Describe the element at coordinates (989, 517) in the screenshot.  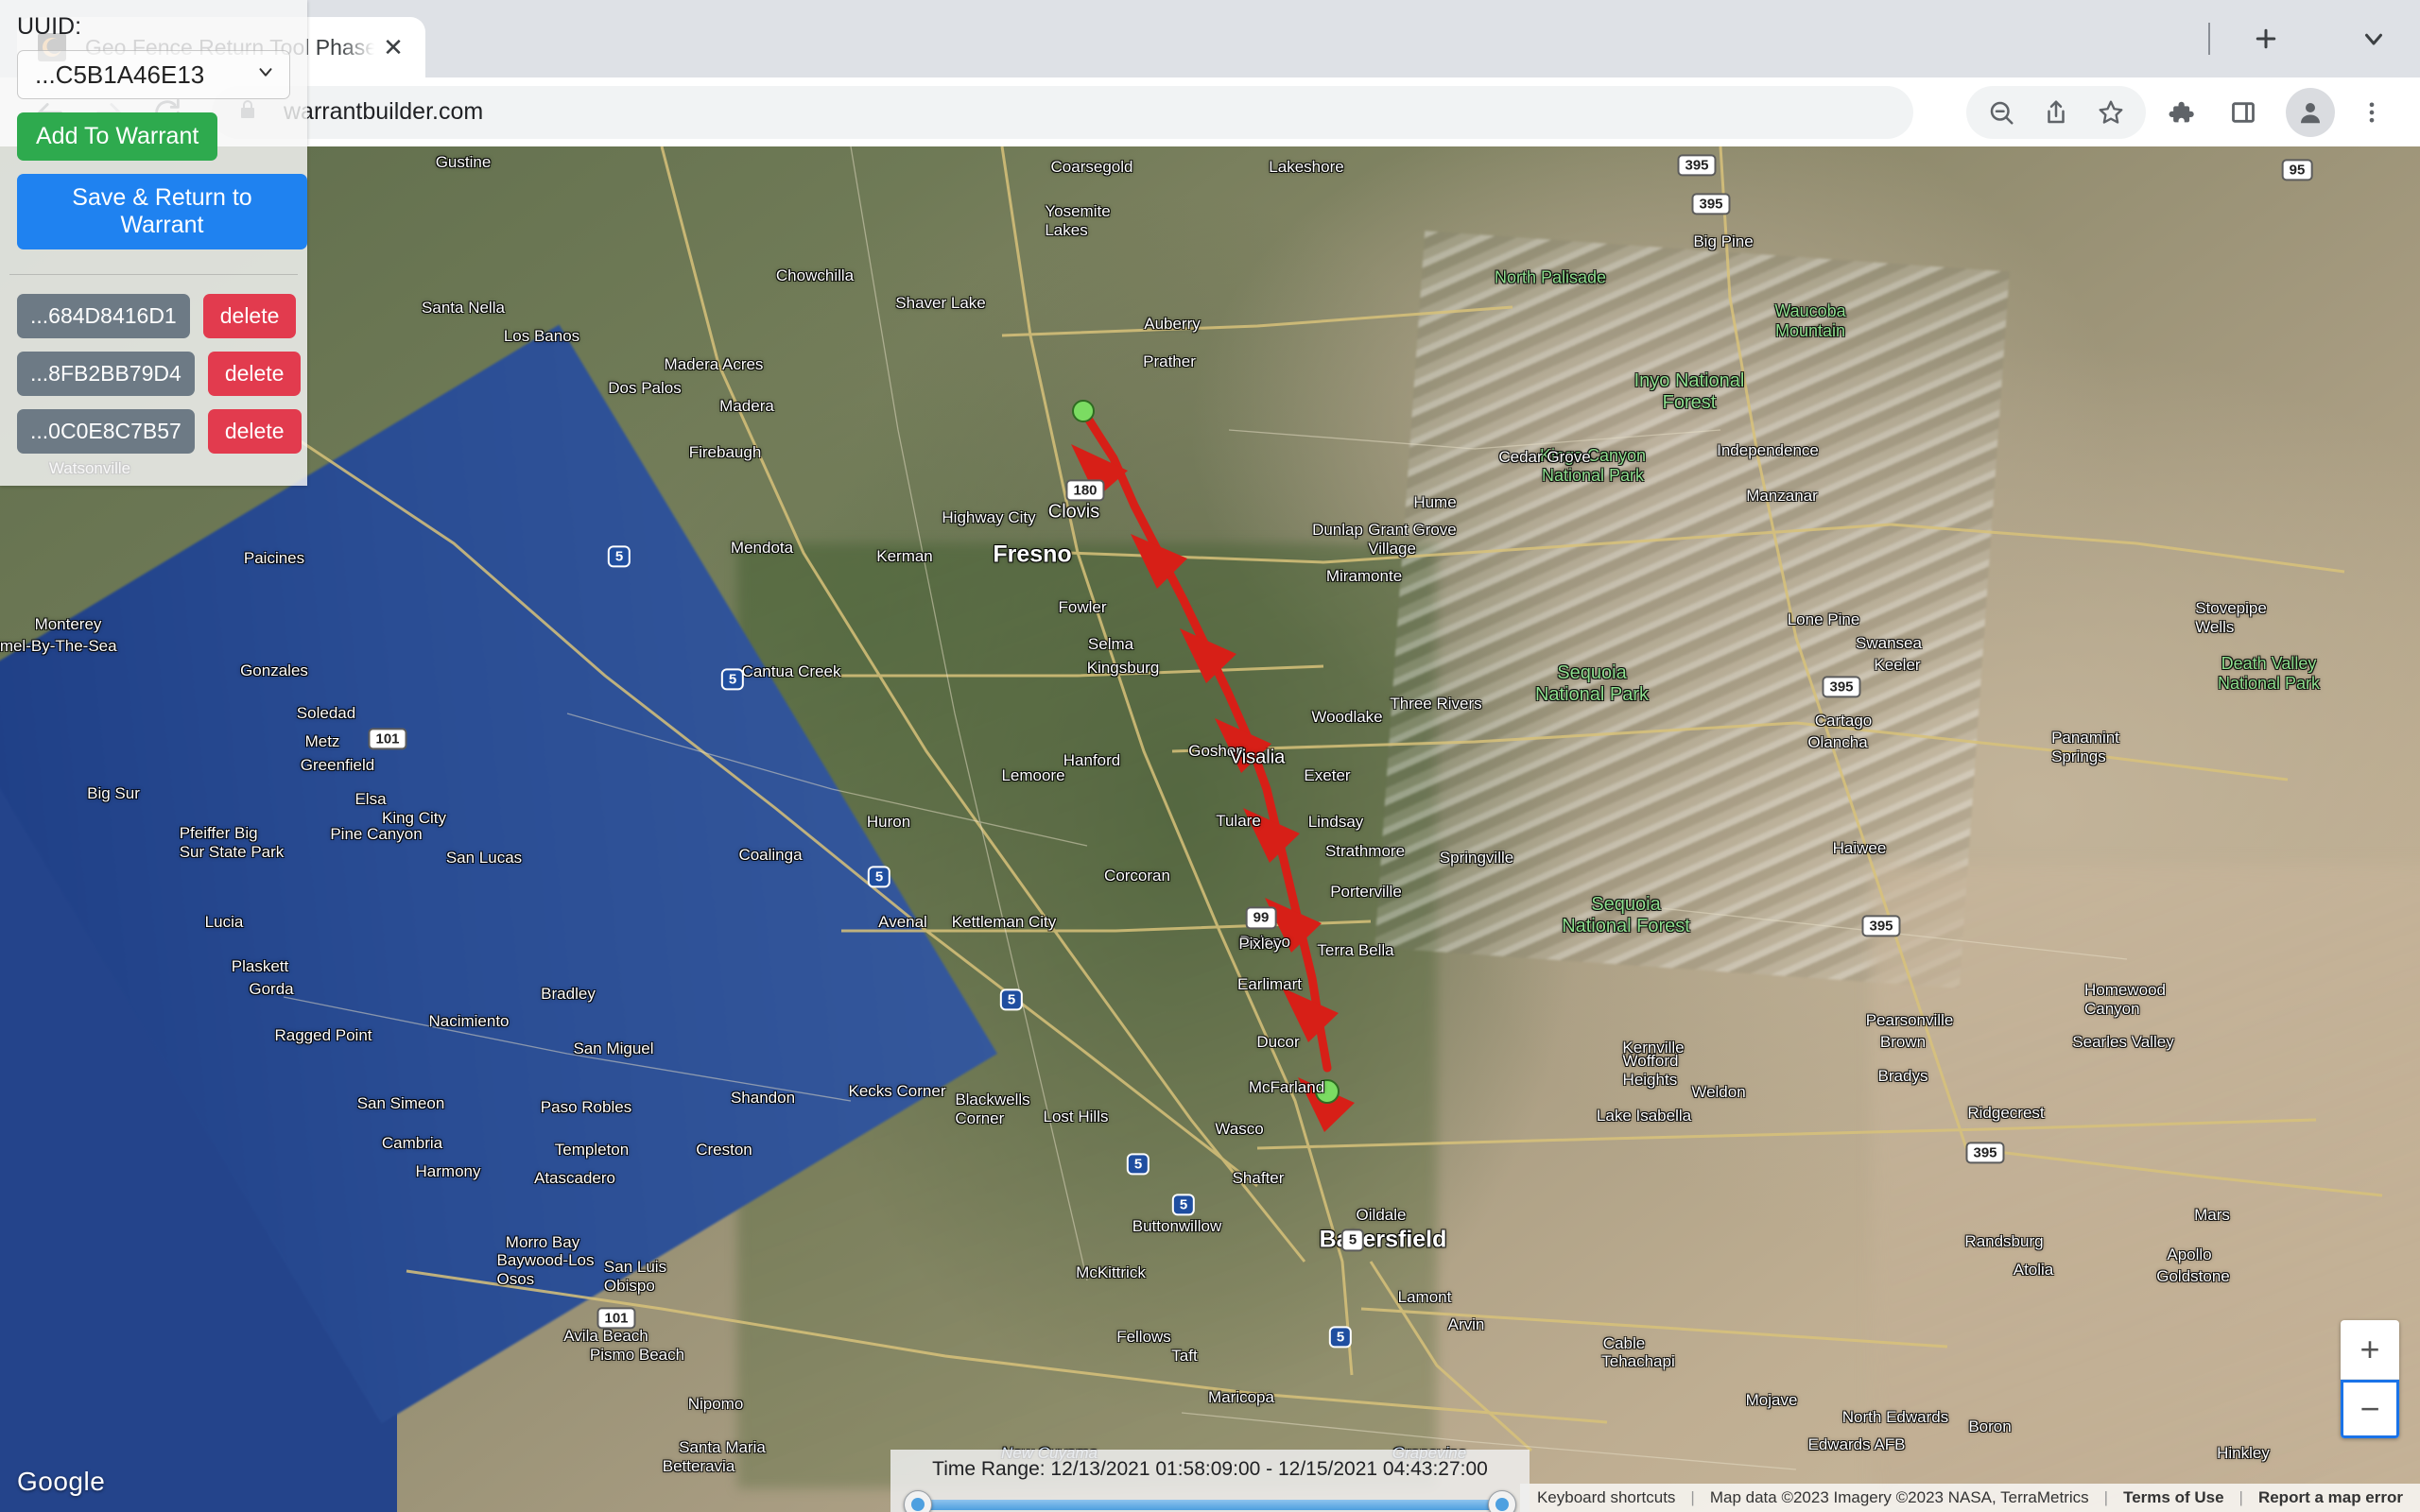
I see `map-place-label: Highway City` at that location.